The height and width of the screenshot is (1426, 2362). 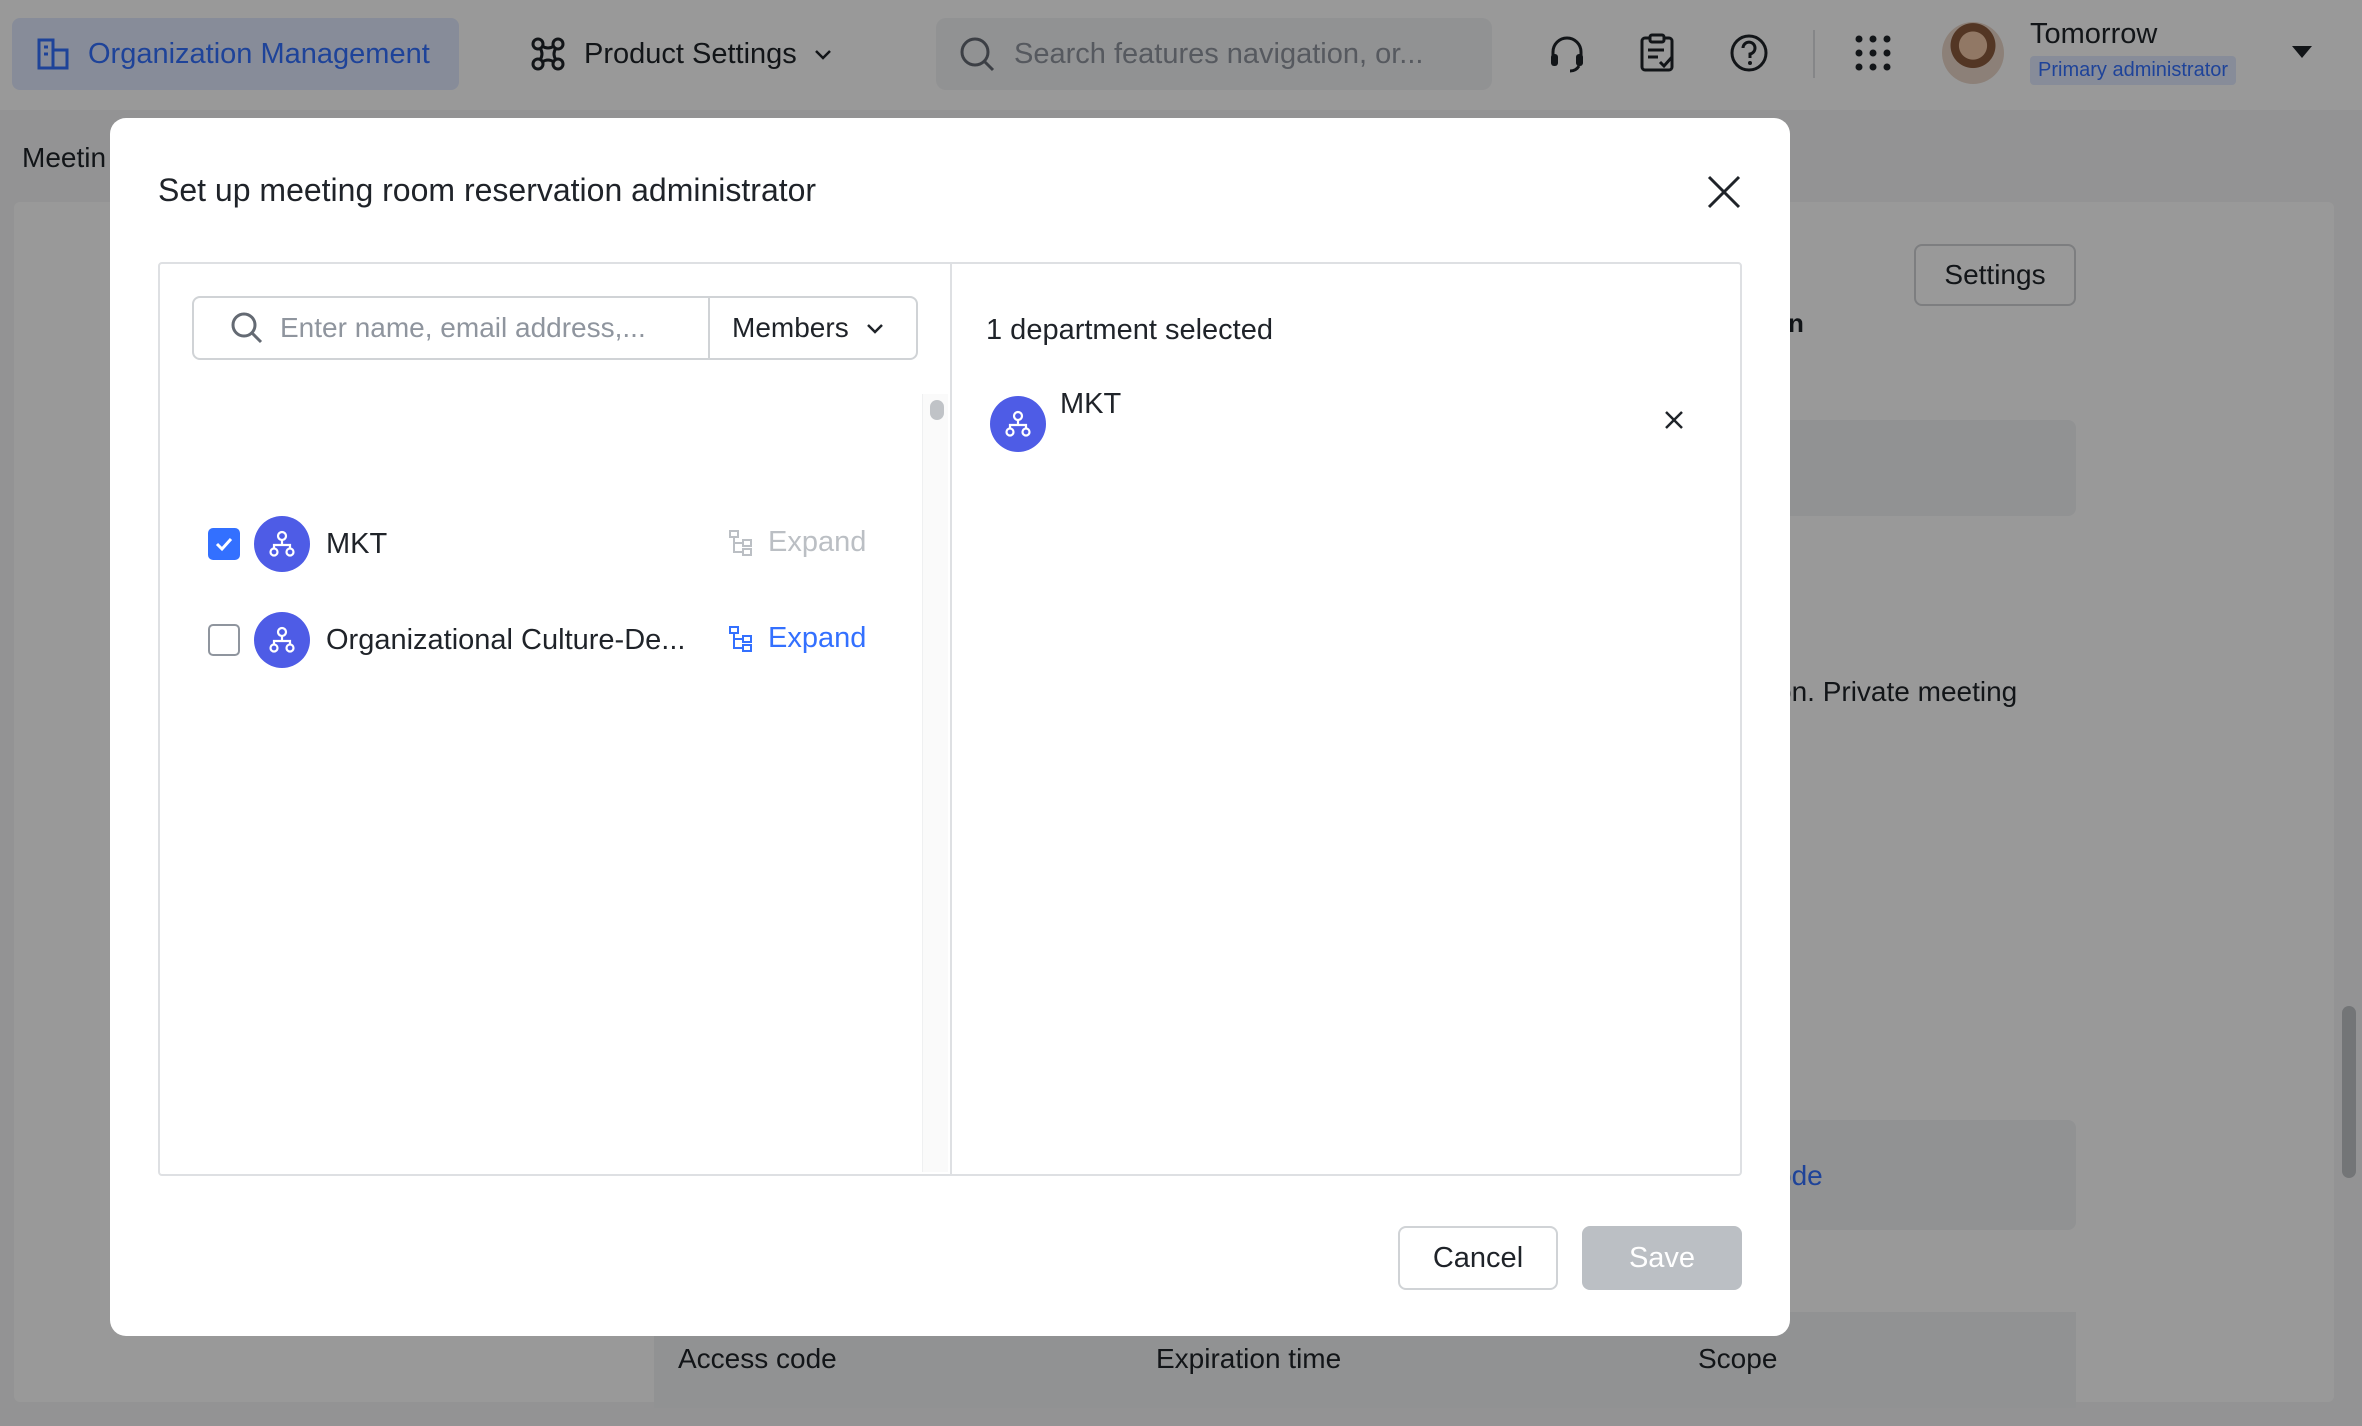 I want to click on item-name: MKT, so click(x=357, y=543).